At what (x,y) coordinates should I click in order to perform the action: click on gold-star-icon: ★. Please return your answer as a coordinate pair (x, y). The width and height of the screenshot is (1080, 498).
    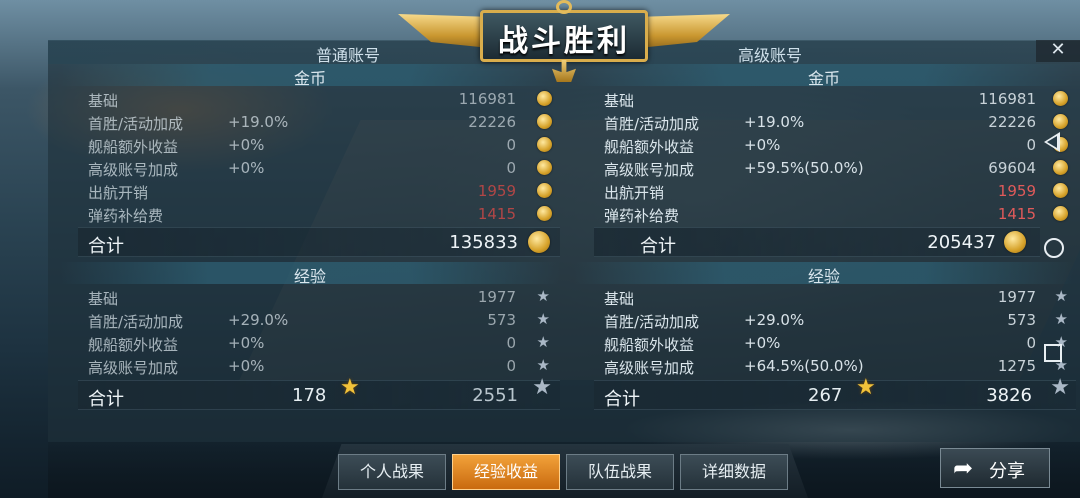
    Looking at the image, I should click on (866, 387).